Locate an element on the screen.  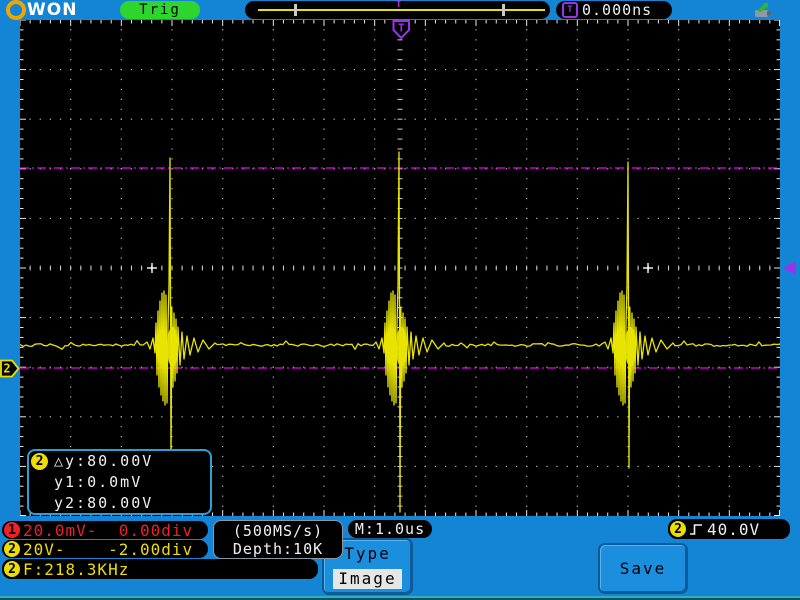
trigger-channel-badge: 2 is located at coordinates (678, 529).